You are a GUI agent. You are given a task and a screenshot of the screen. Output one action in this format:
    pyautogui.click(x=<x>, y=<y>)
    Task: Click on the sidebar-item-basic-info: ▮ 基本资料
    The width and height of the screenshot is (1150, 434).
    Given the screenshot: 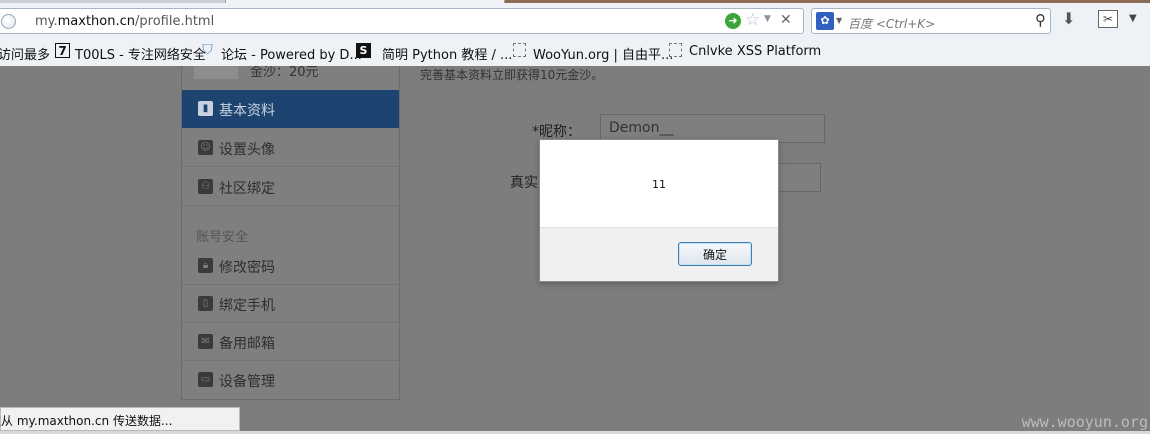 What is the action you would take?
    pyautogui.click(x=290, y=109)
    